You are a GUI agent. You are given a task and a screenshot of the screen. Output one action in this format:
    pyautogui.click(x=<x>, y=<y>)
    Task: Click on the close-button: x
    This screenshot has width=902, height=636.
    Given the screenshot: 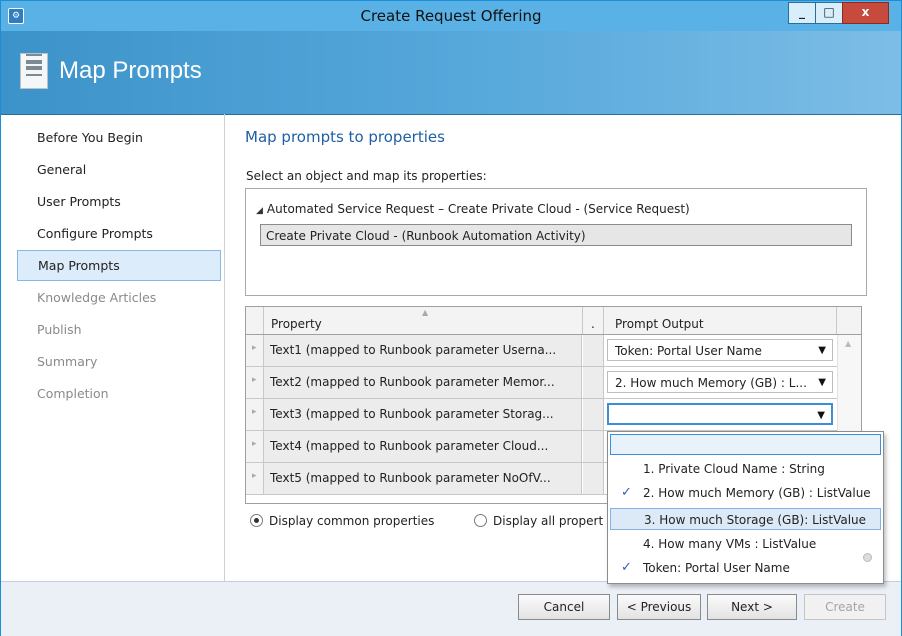 What is the action you would take?
    pyautogui.click(x=865, y=13)
    